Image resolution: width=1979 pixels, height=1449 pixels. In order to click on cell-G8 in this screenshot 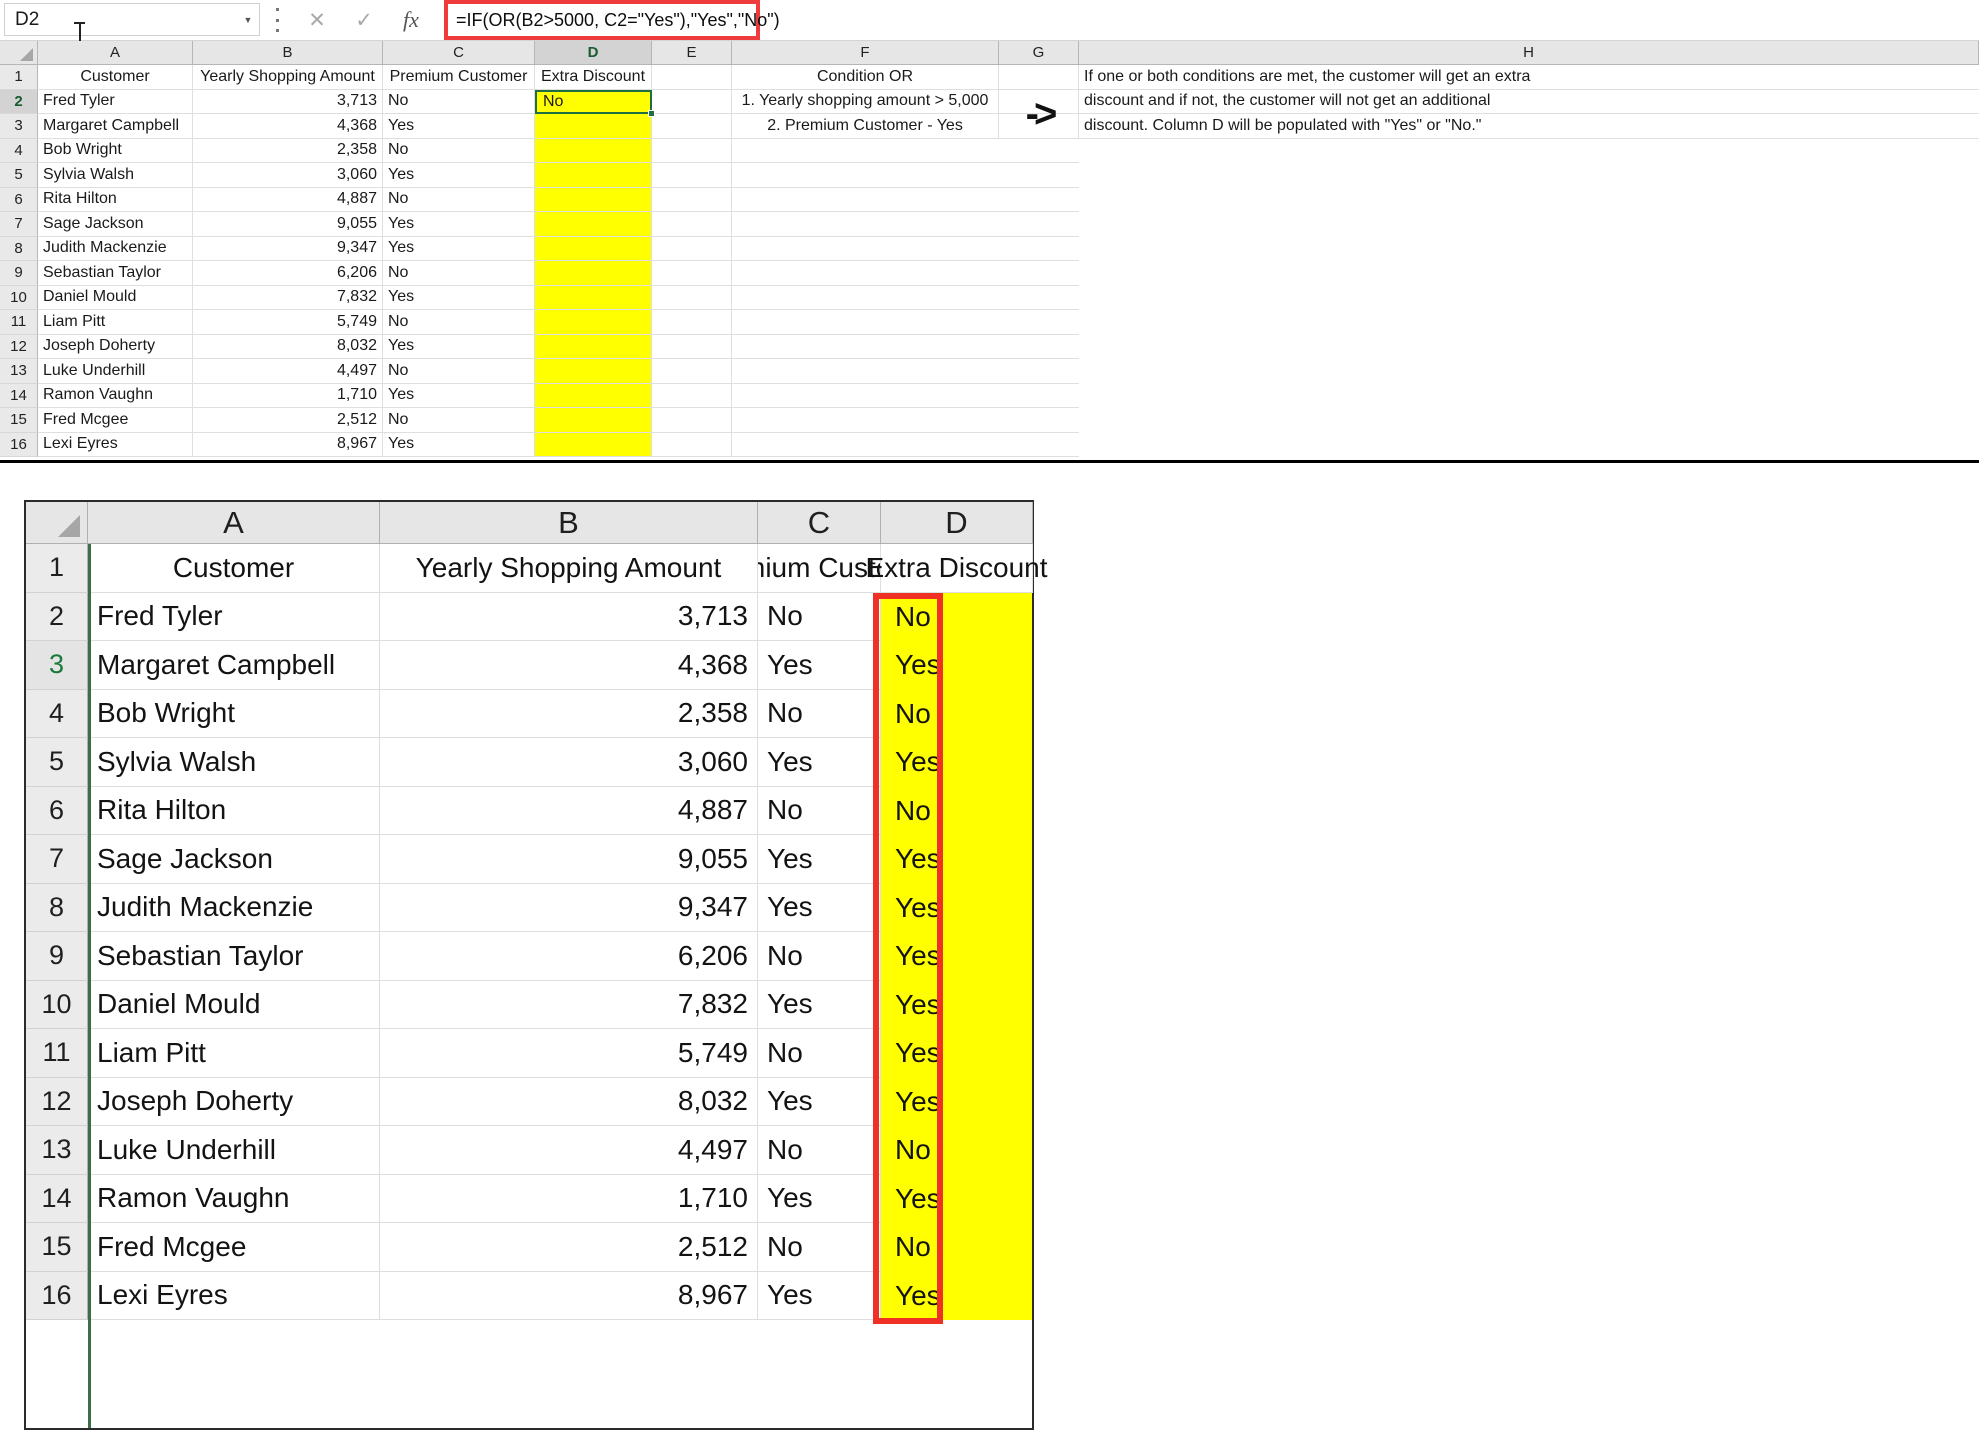, I will do `click(1039, 248)`.